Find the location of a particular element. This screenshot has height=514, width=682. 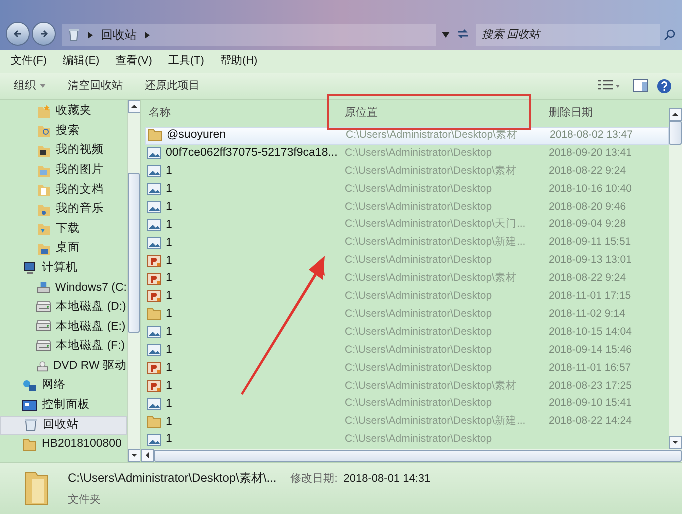

column-header: 原位置 is located at coordinates (443, 113).